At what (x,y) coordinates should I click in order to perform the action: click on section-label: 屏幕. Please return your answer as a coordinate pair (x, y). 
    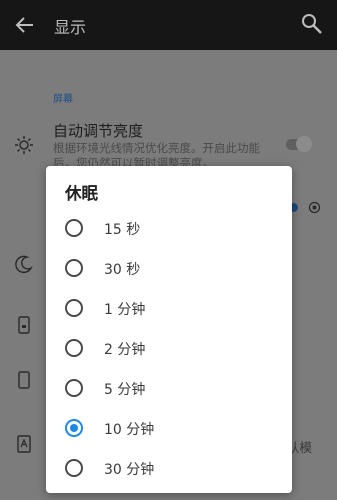
    Looking at the image, I should click on (63, 99).